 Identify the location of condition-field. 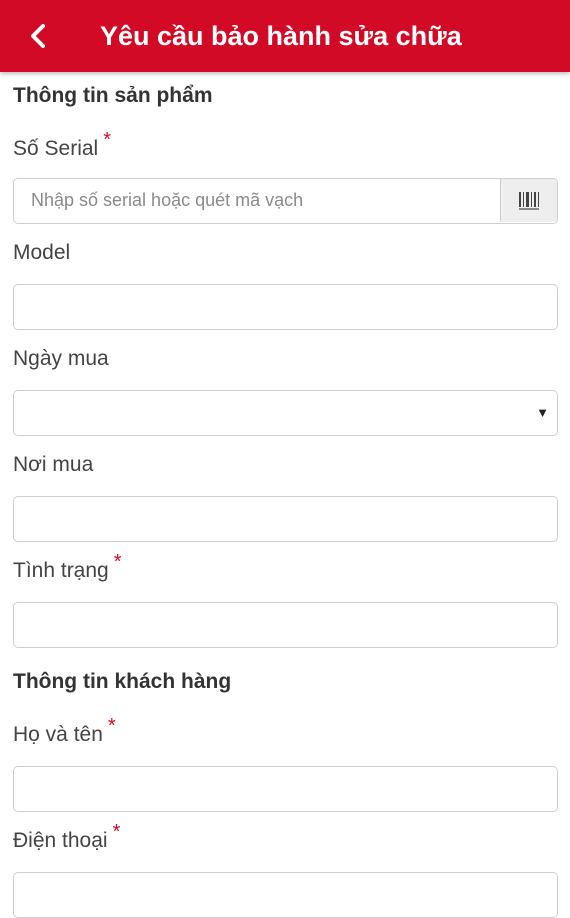
(285, 625).